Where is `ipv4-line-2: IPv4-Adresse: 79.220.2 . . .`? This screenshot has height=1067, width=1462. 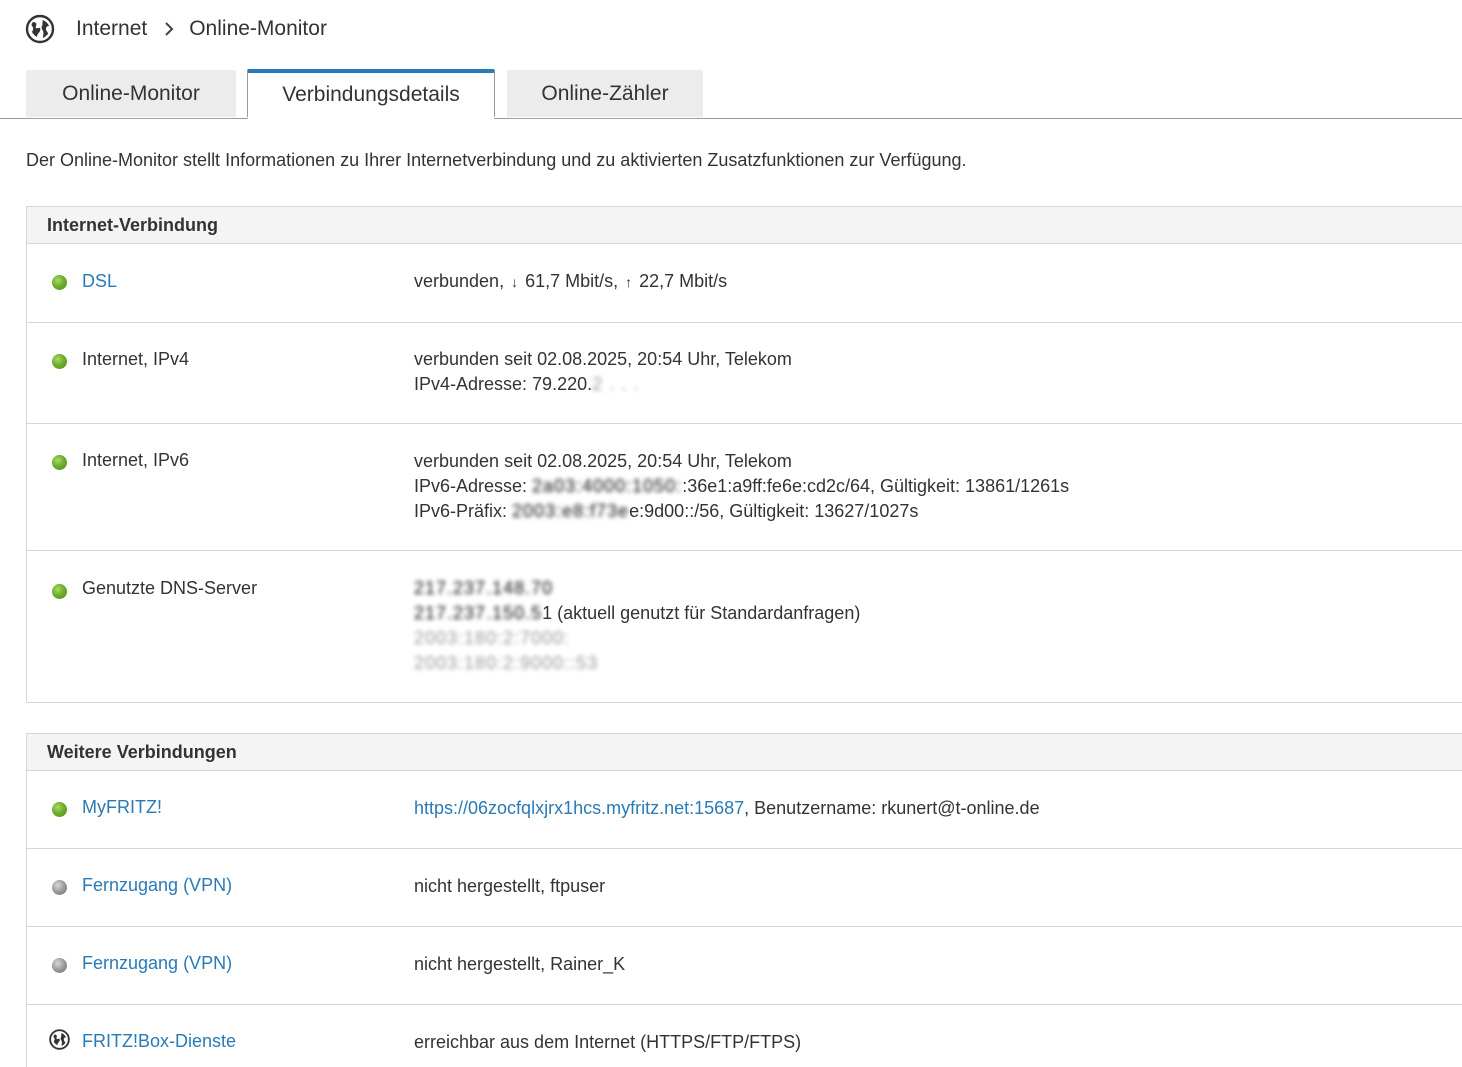 ipv4-line-2: IPv4-Adresse: 79.220.2 . . . is located at coordinates (603, 384).